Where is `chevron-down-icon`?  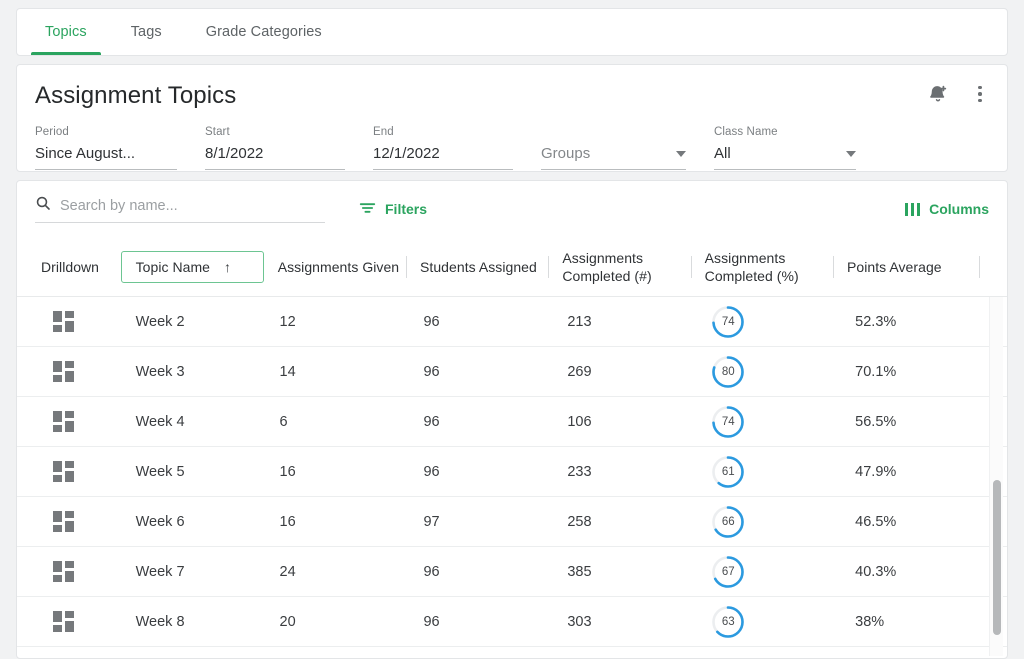 chevron-down-icon is located at coordinates (851, 153).